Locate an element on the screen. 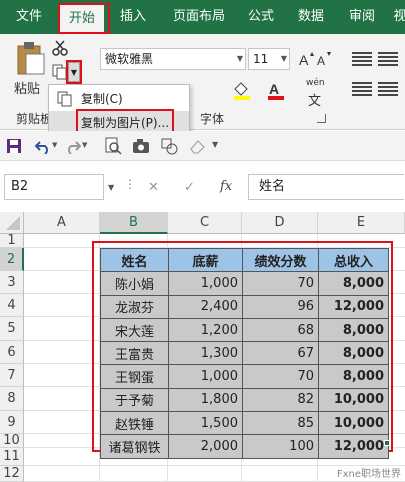  column-header-e: E is located at coordinates (361, 223).